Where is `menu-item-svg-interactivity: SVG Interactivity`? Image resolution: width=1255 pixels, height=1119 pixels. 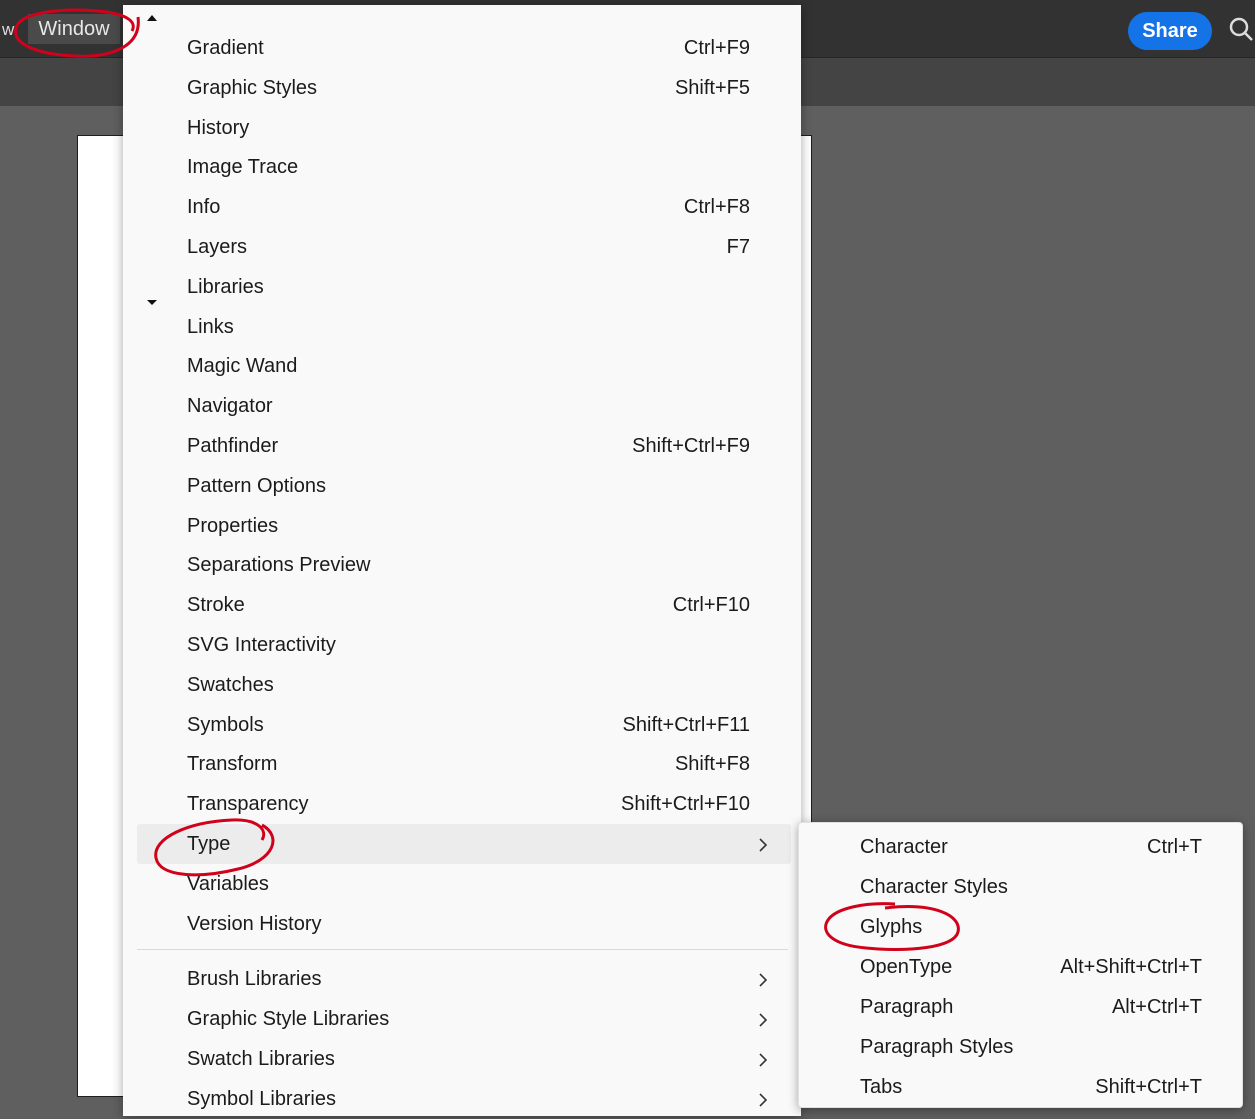 menu-item-svg-interactivity: SVG Interactivity is located at coordinates (464, 645).